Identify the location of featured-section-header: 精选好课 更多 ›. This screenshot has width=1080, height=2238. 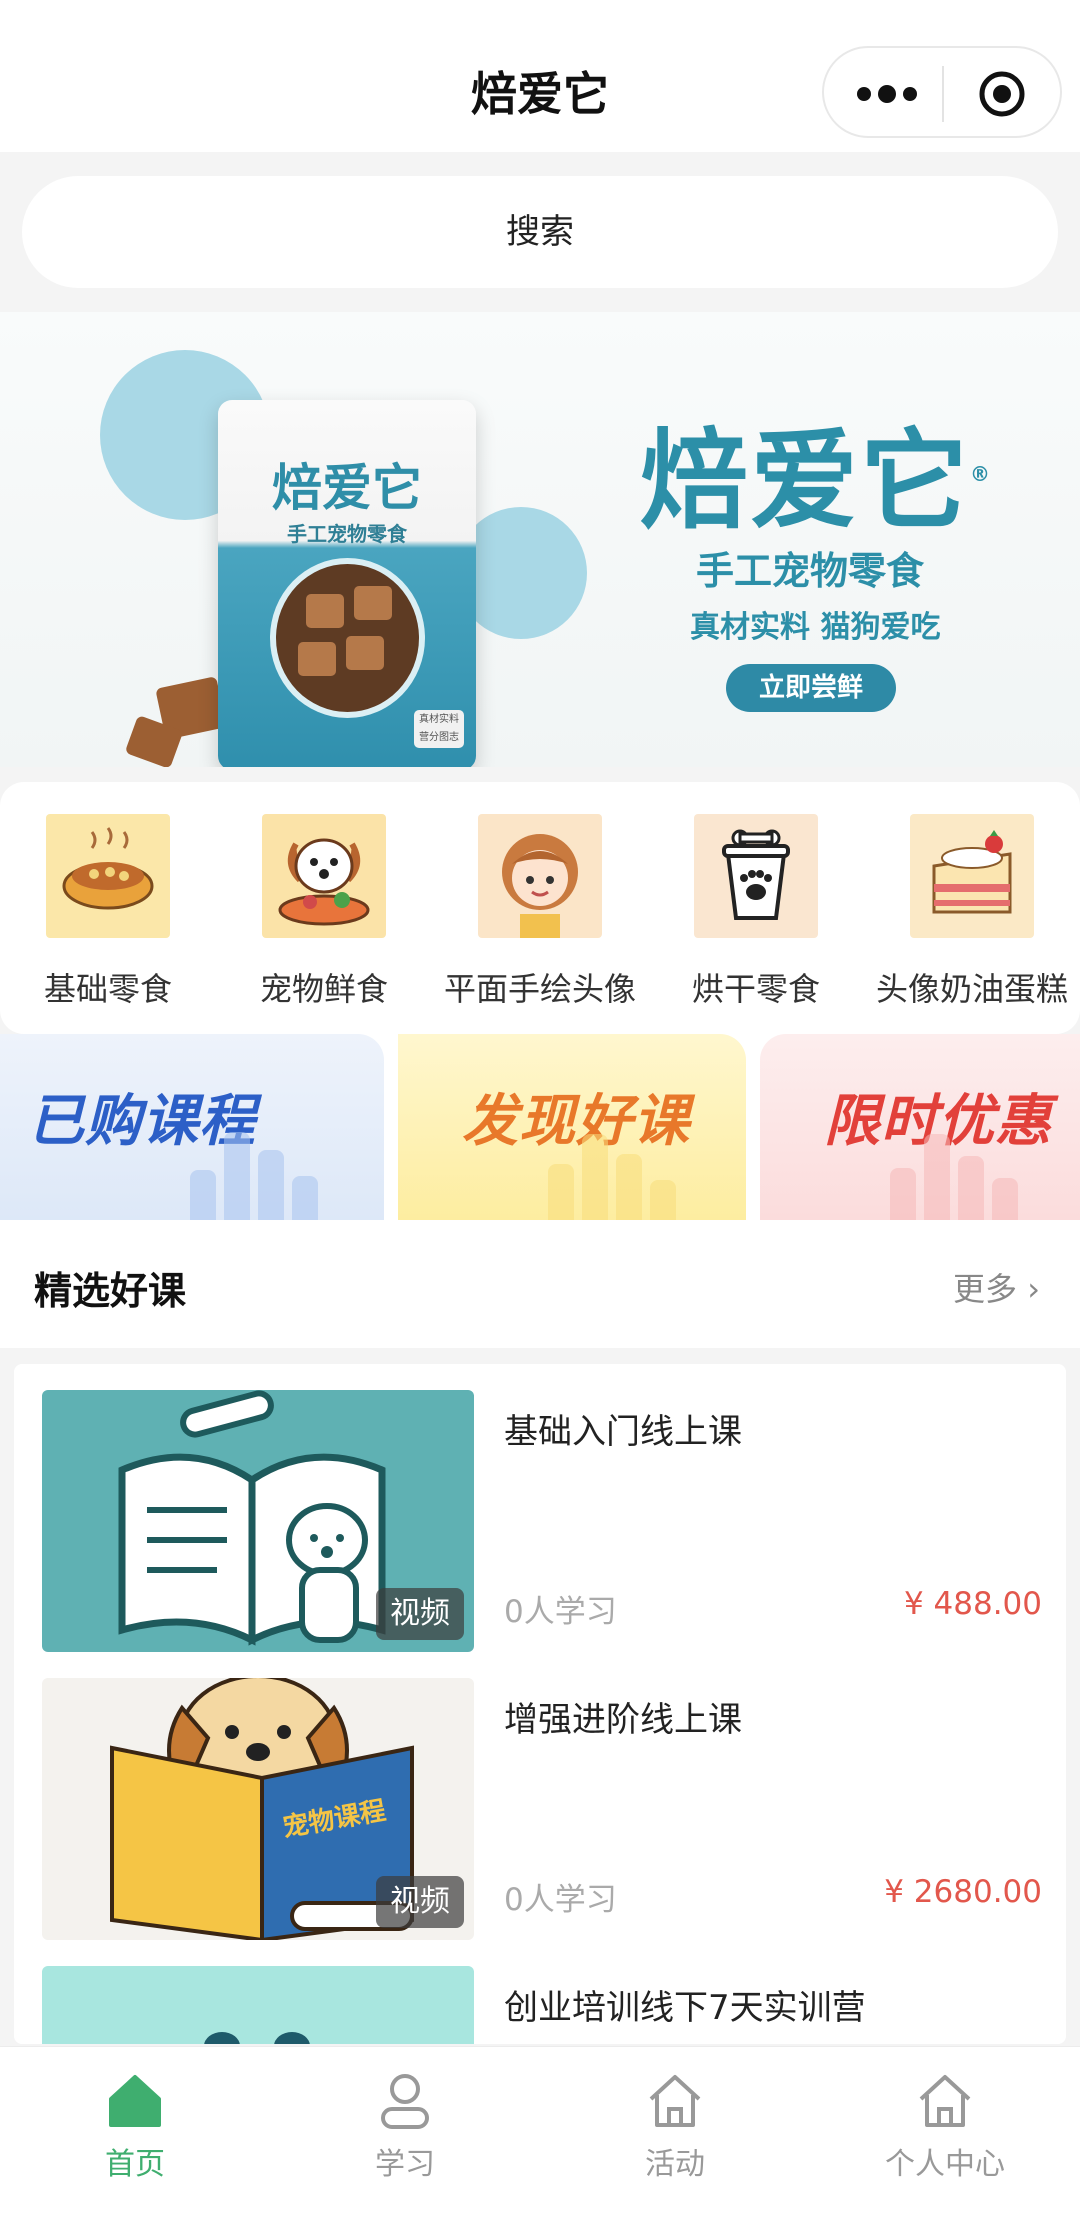
(540, 1284).